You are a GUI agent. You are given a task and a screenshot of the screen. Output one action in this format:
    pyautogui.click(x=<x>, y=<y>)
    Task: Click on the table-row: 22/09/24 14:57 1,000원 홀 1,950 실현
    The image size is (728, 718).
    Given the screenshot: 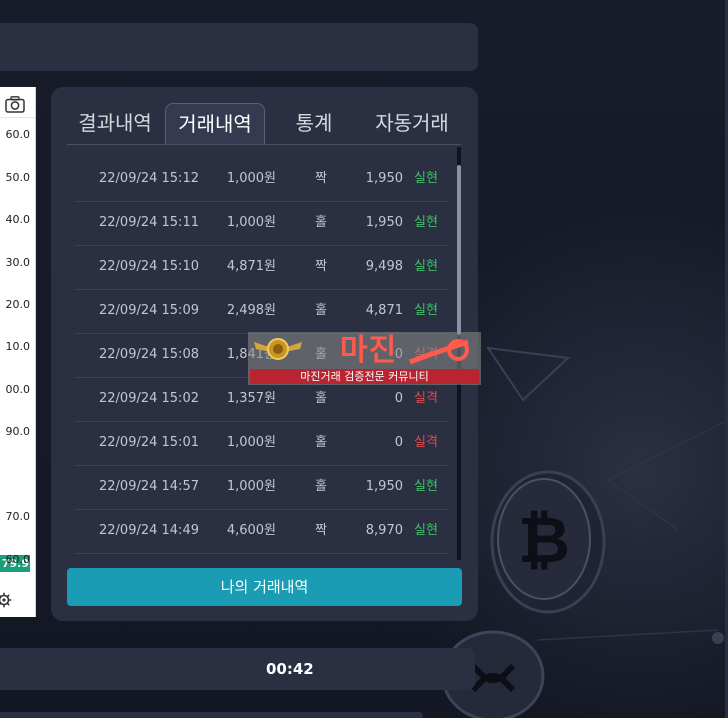 What is the action you would take?
    pyautogui.click(x=261, y=487)
    